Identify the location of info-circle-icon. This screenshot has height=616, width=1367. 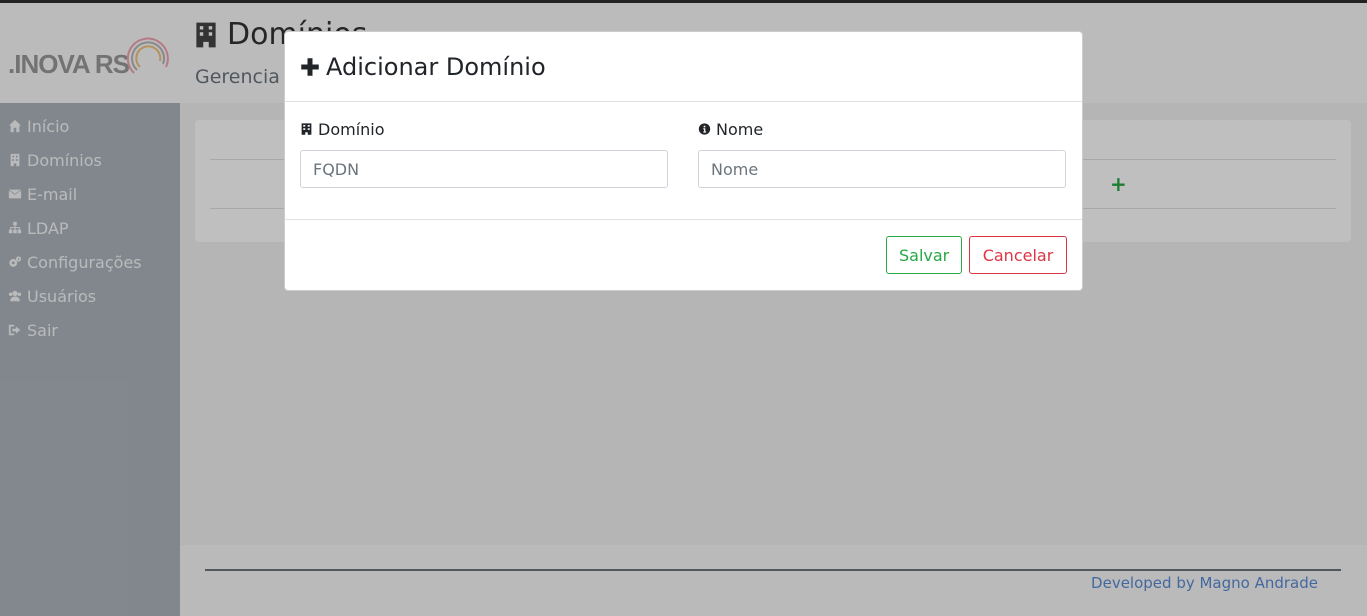
(704, 129).